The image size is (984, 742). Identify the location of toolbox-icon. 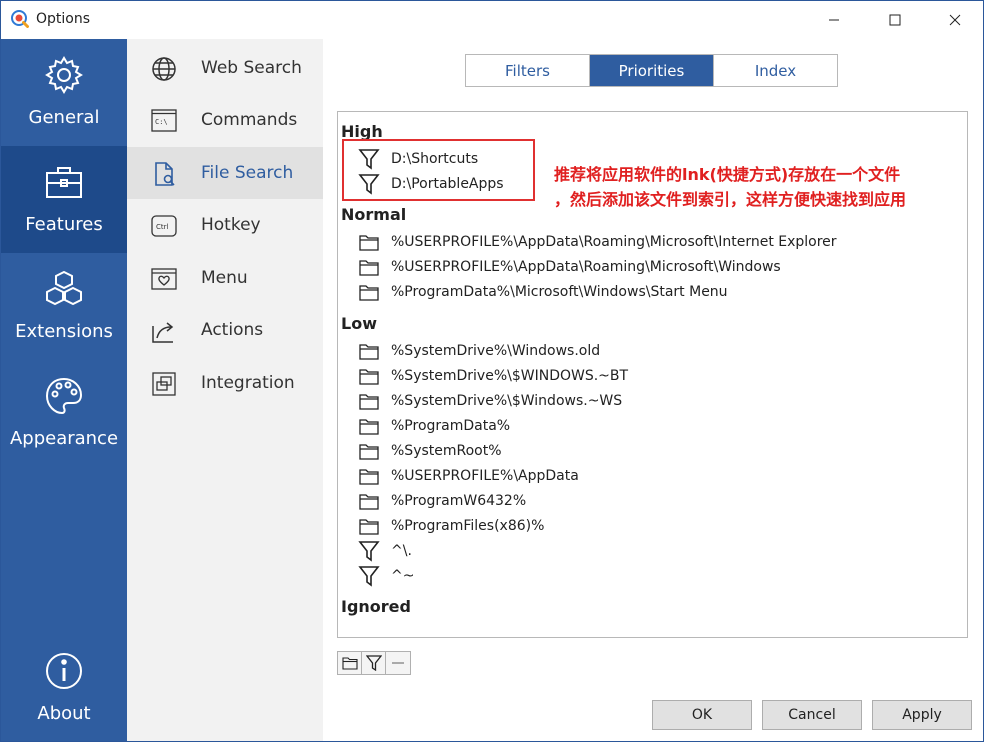
(64, 182).